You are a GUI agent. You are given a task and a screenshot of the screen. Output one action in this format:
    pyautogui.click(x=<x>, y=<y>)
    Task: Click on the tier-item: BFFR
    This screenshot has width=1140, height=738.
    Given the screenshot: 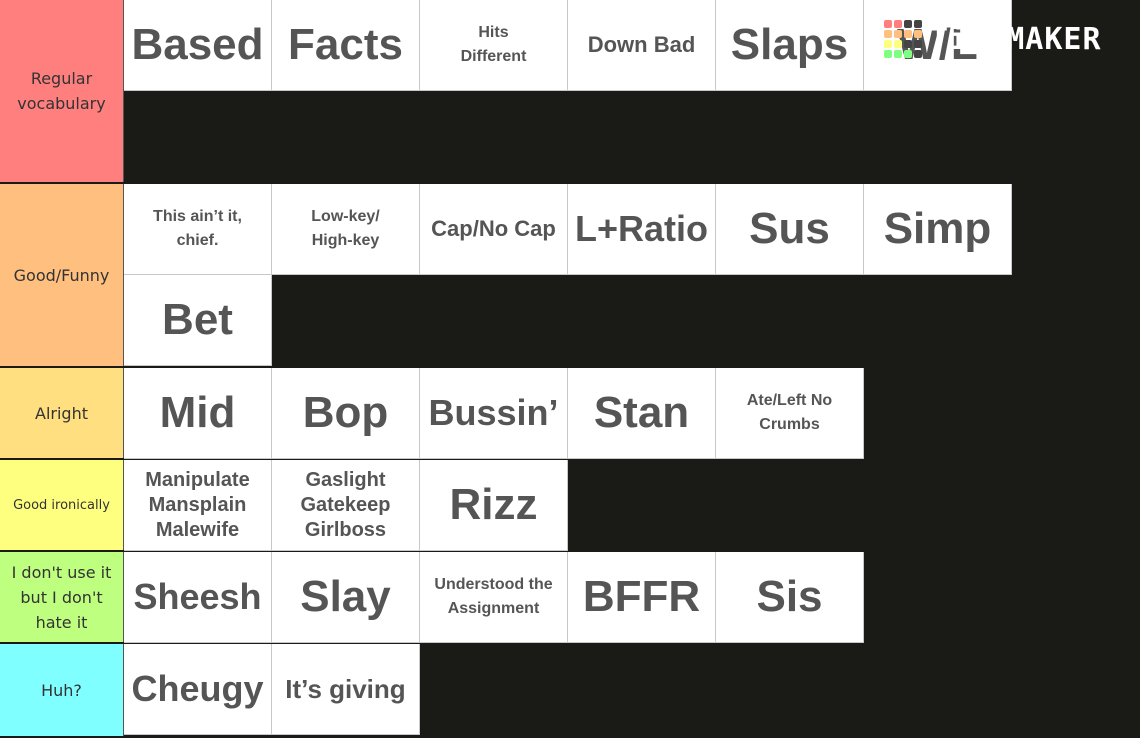 What is the action you would take?
    pyautogui.click(x=642, y=597)
    